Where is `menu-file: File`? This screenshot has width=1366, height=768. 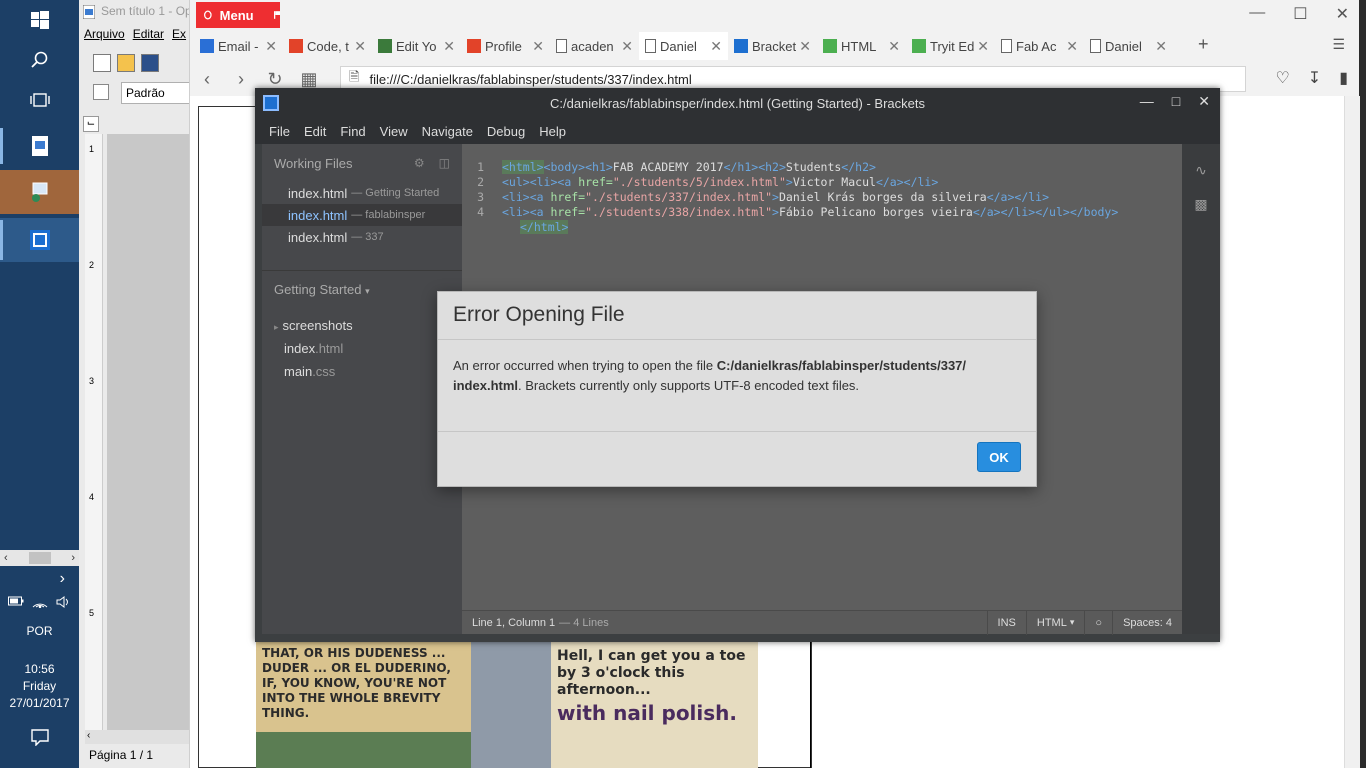
menu-file: File is located at coordinates (279, 131).